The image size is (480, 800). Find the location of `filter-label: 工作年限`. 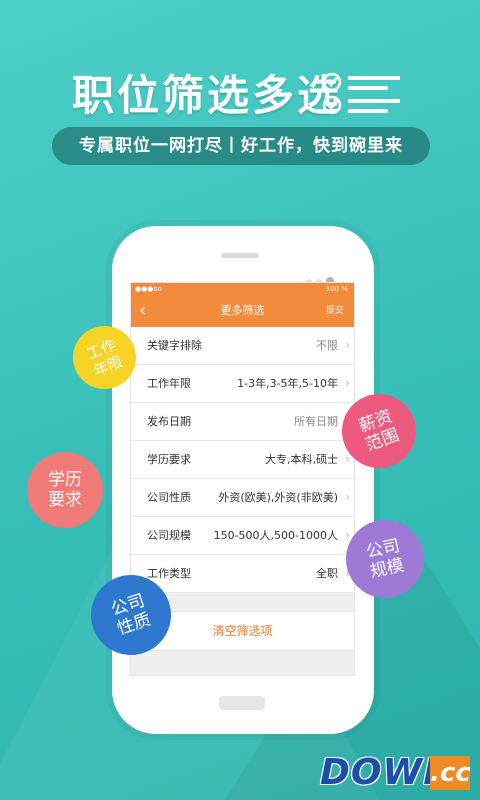

filter-label: 工作年限 is located at coordinates (169, 383).